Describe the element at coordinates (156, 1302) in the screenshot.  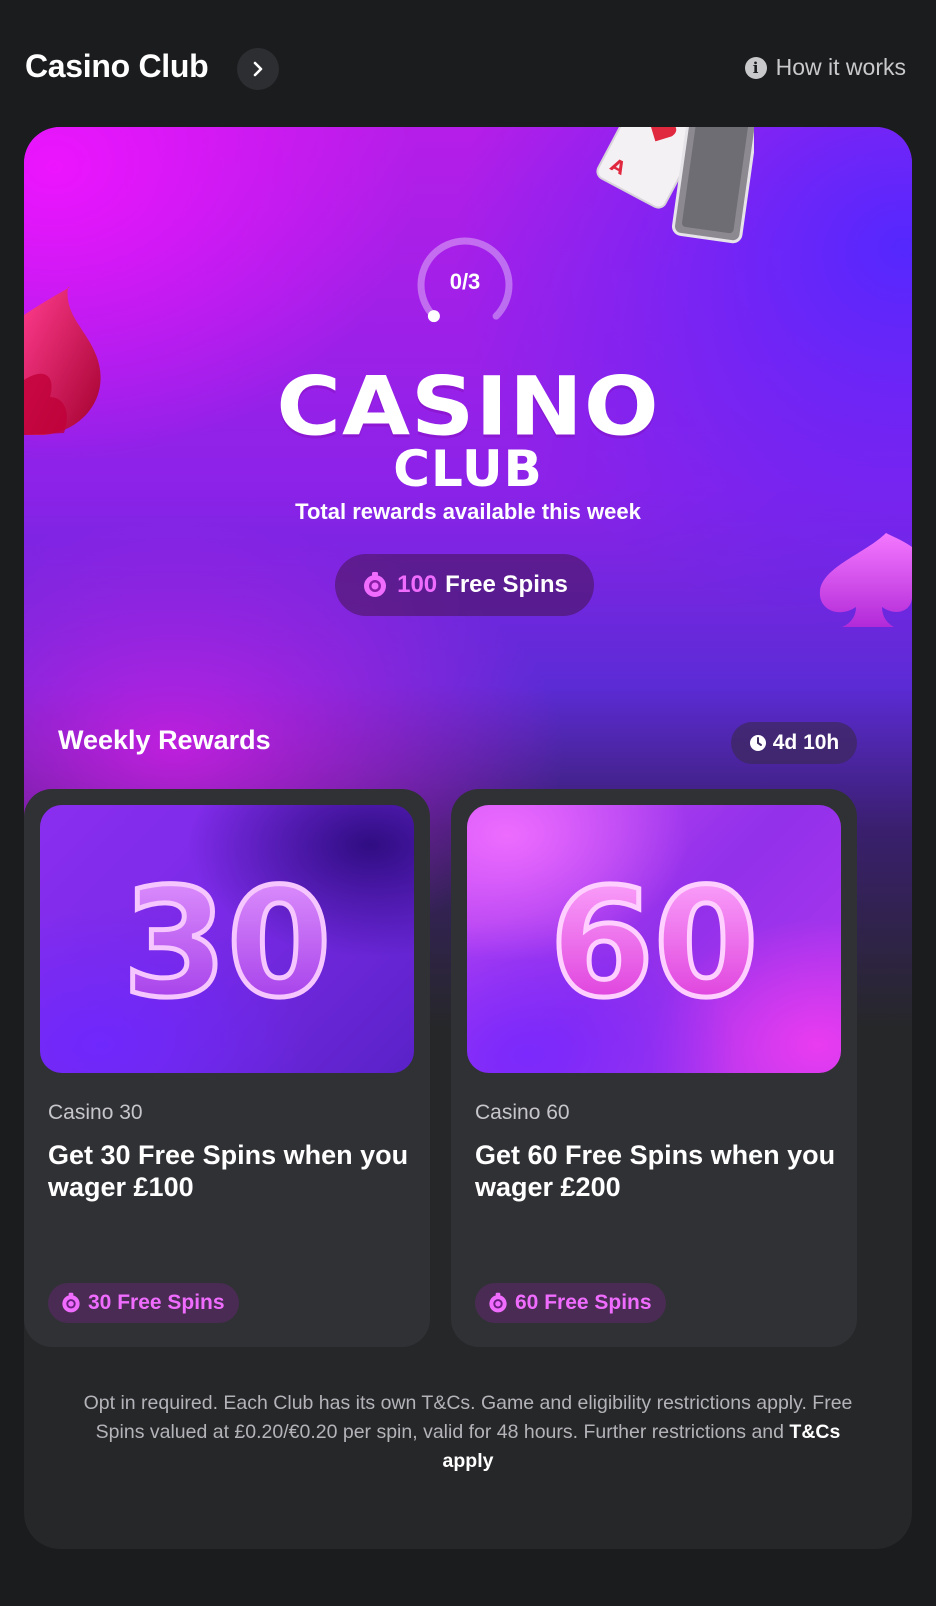
I see `reward-spins-label: 30 Free Spins` at that location.